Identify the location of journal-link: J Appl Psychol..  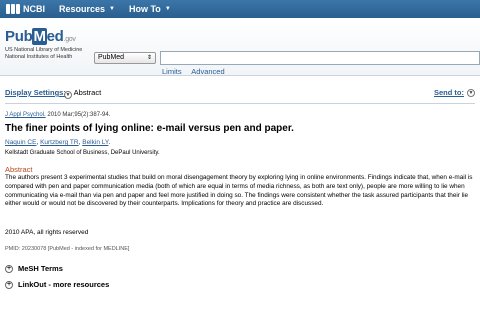
(25, 115).